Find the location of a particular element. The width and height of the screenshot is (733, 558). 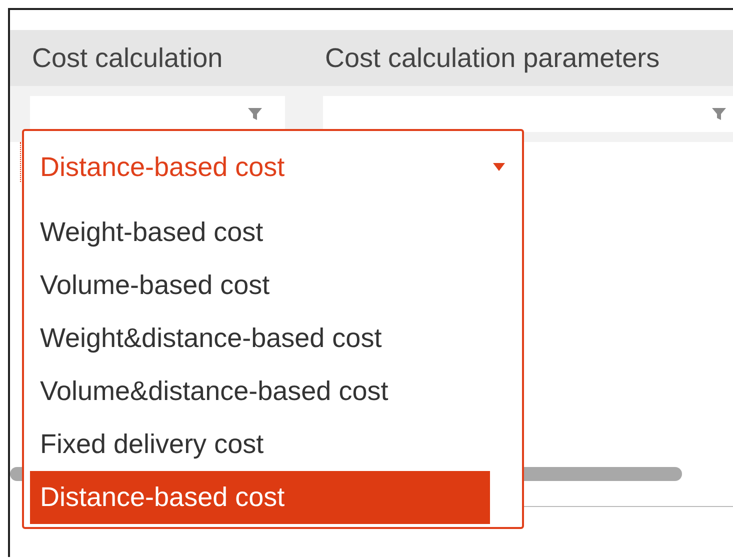

dropdown-option: Volume&distance-based cost is located at coordinates (250, 391).